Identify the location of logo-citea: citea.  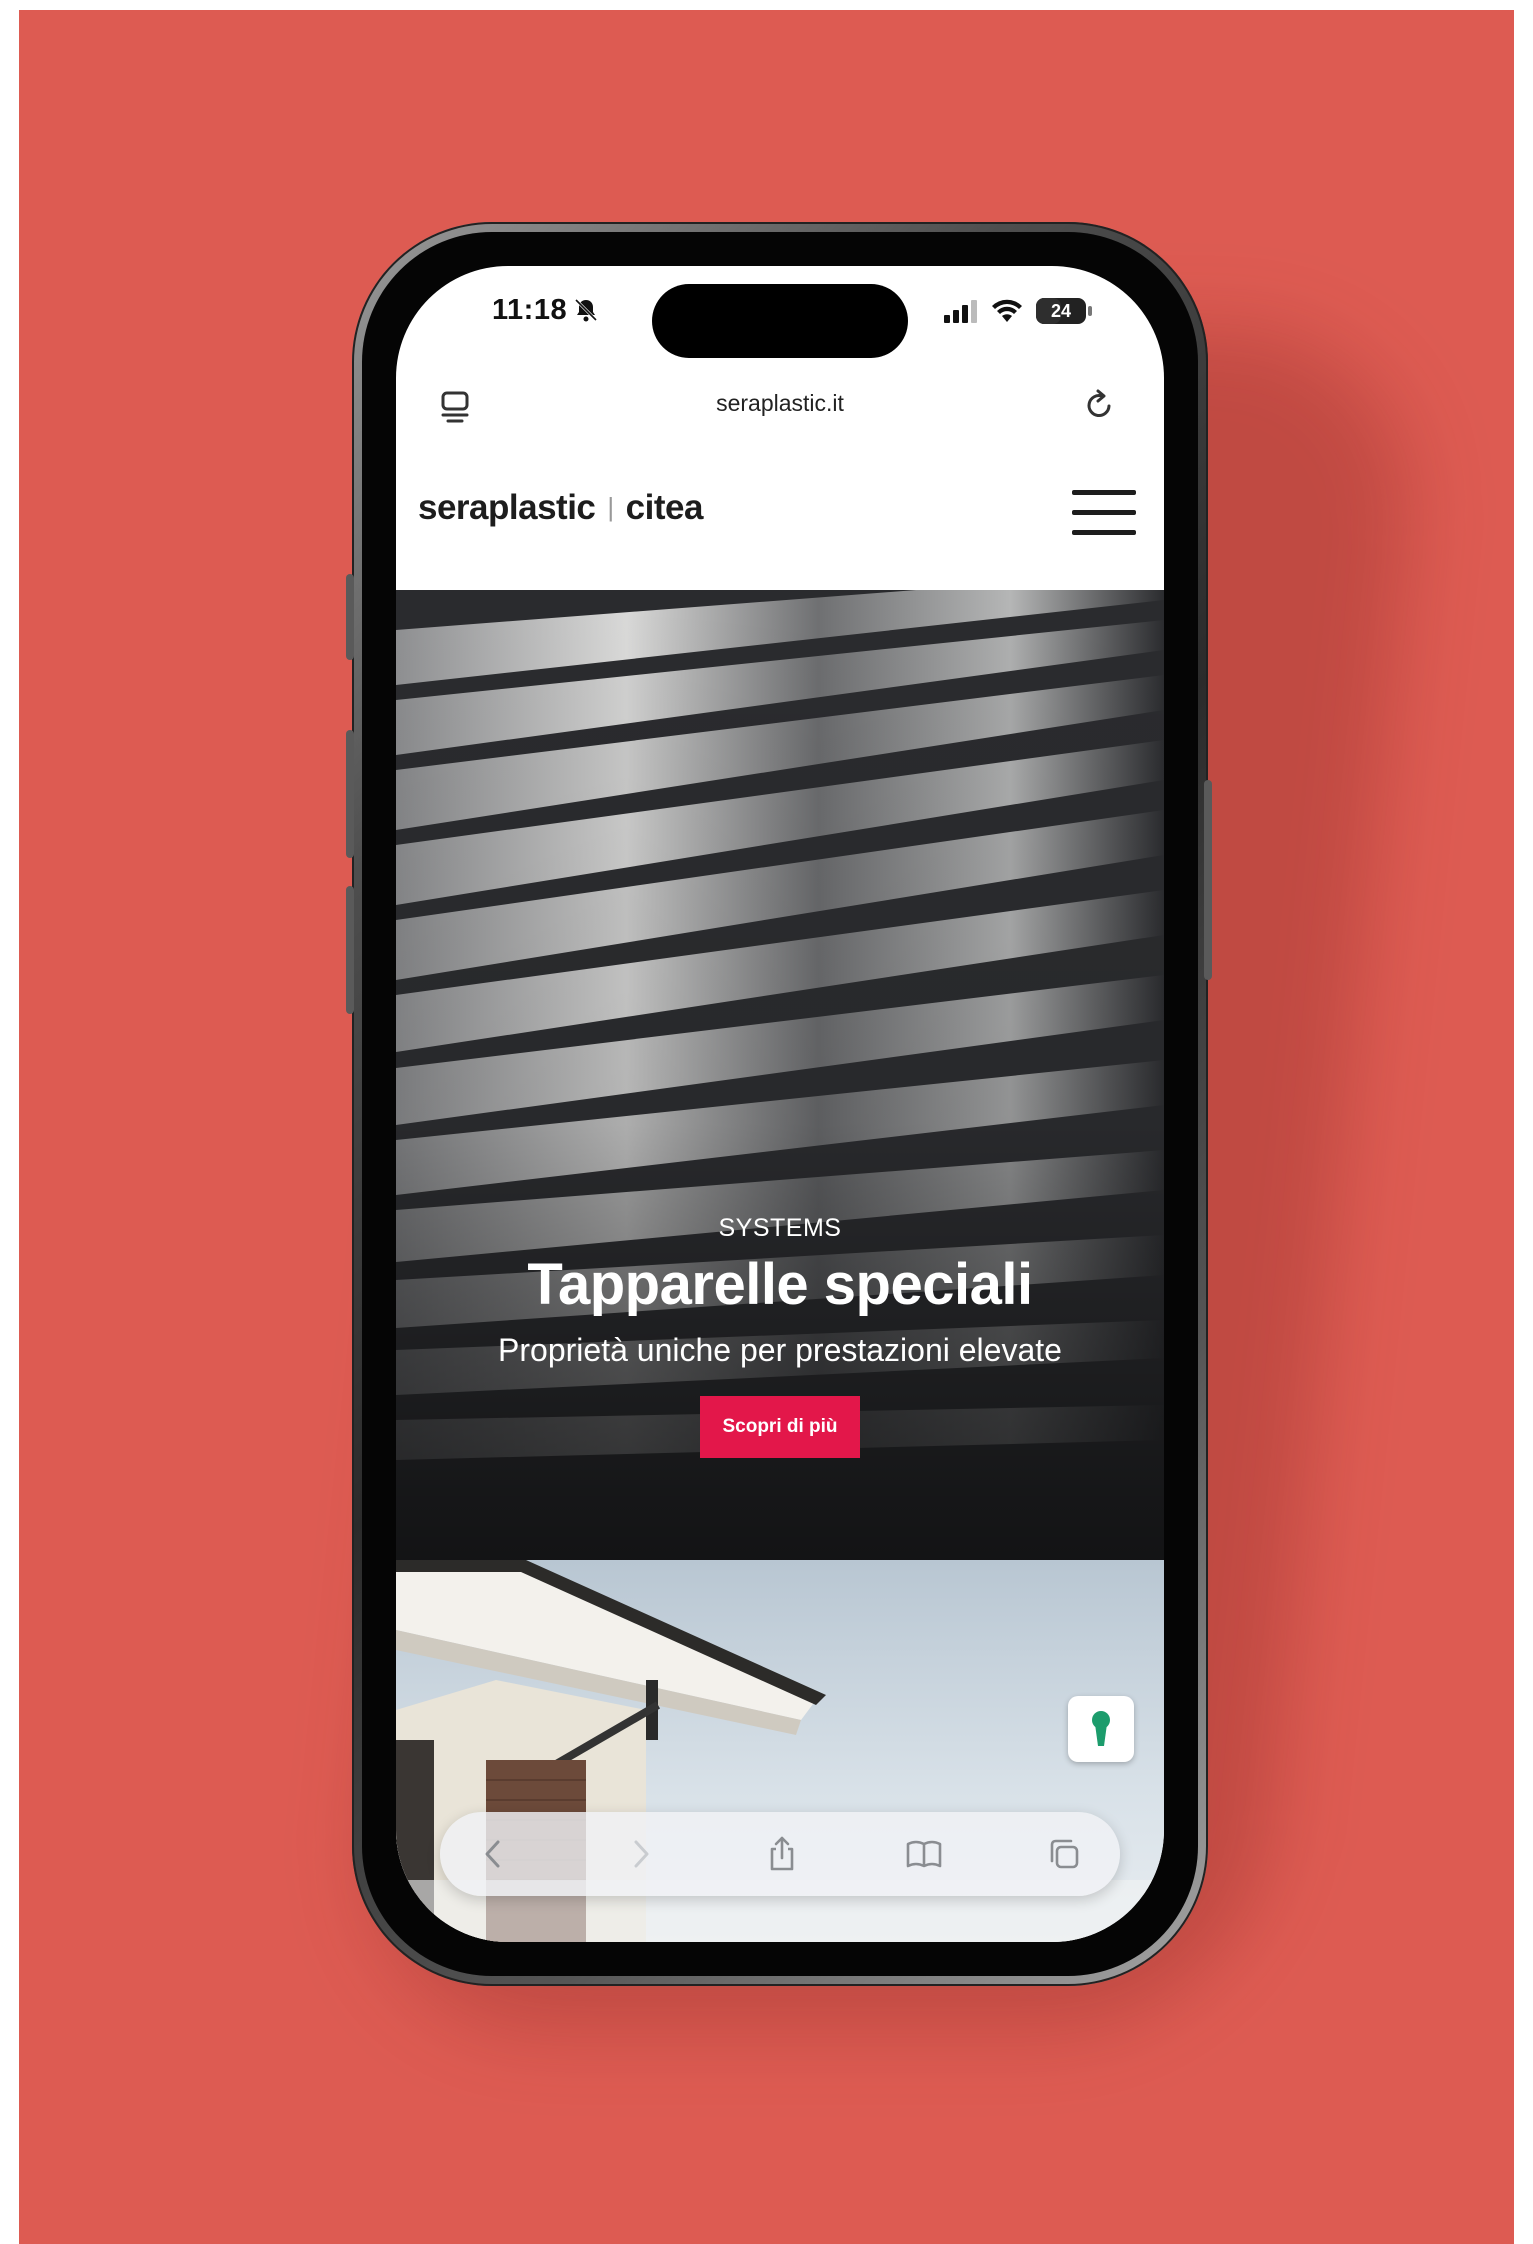
(664, 507).